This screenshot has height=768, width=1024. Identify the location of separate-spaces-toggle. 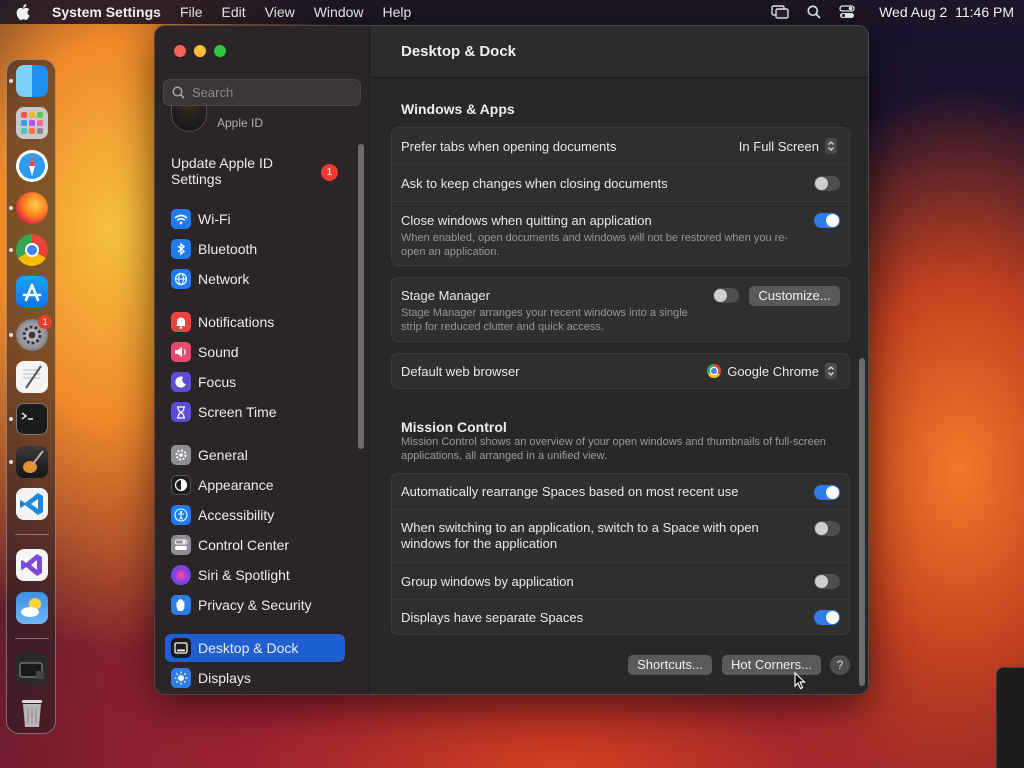
(827, 617).